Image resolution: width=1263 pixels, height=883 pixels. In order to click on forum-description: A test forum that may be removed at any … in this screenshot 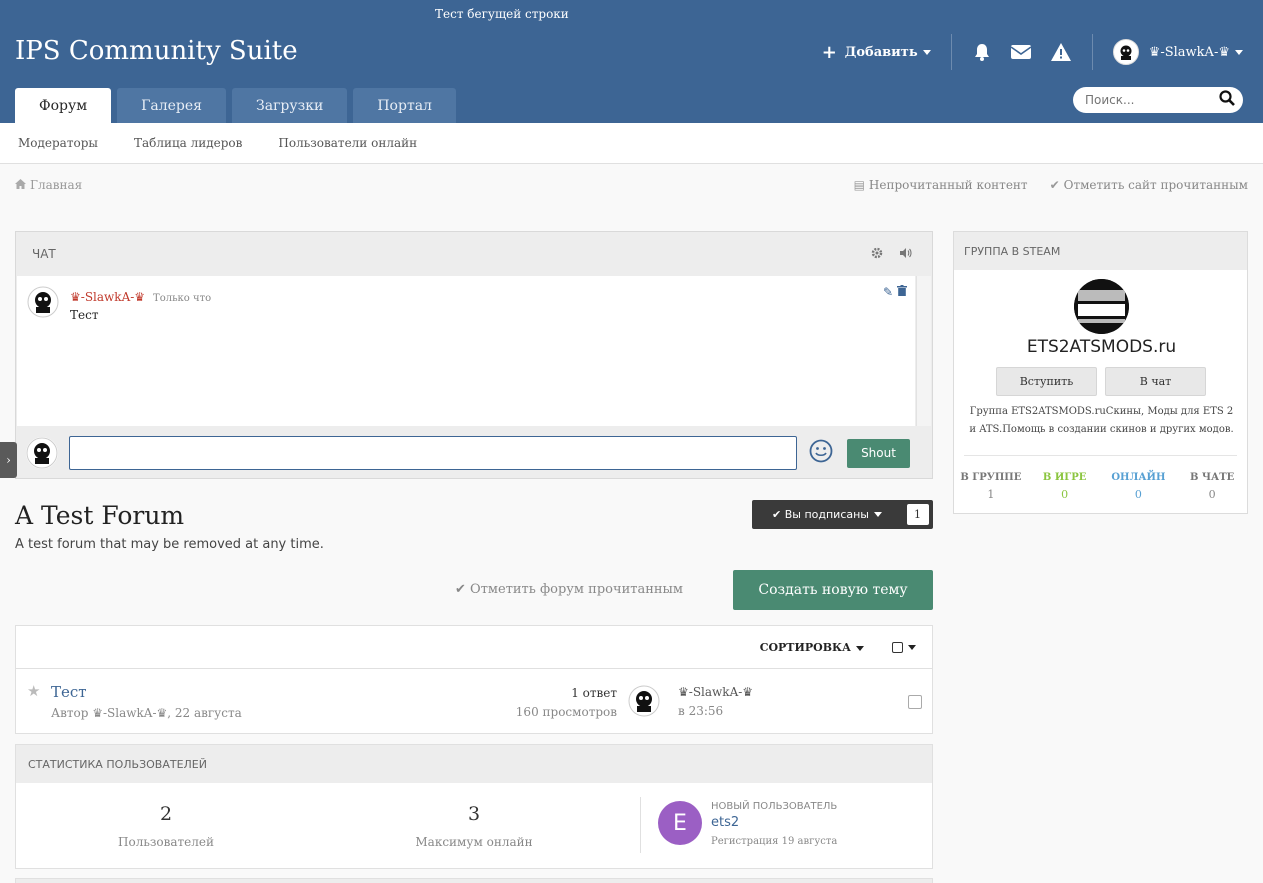, I will do `click(169, 544)`.